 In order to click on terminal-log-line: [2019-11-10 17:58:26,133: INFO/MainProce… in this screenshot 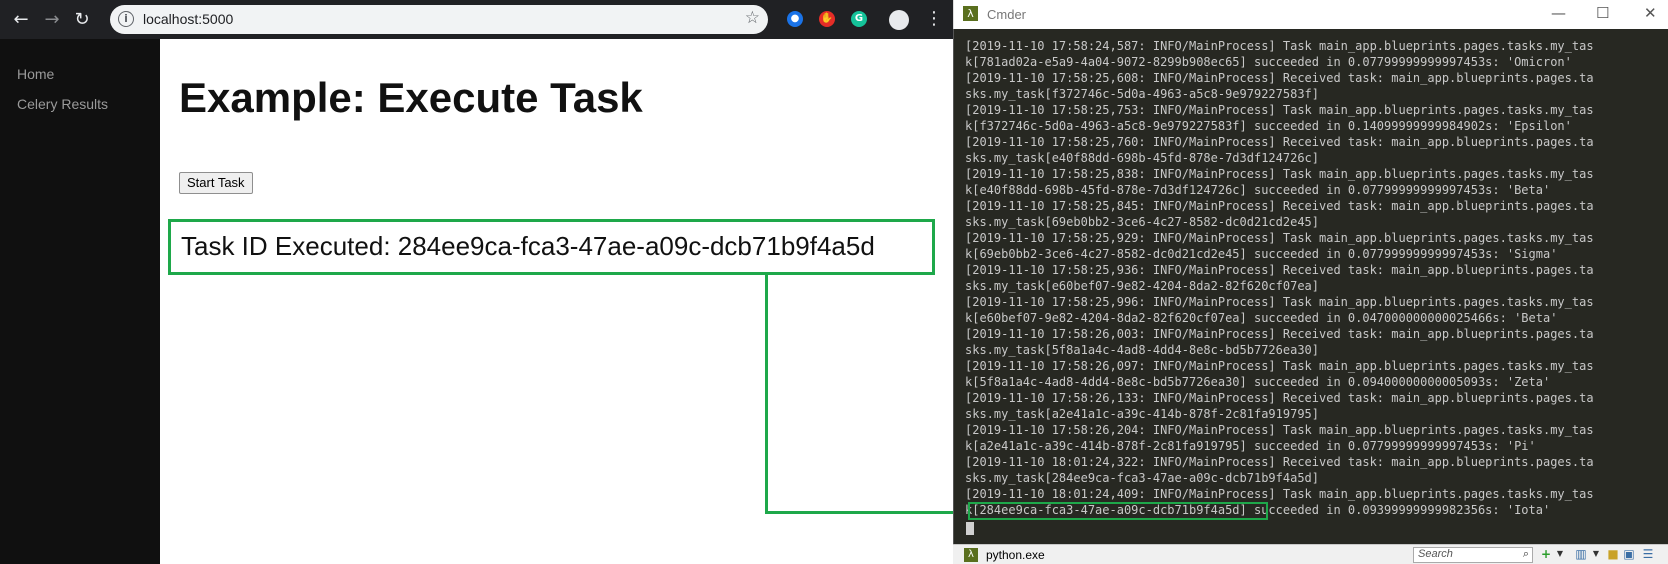, I will do `click(1279, 398)`.